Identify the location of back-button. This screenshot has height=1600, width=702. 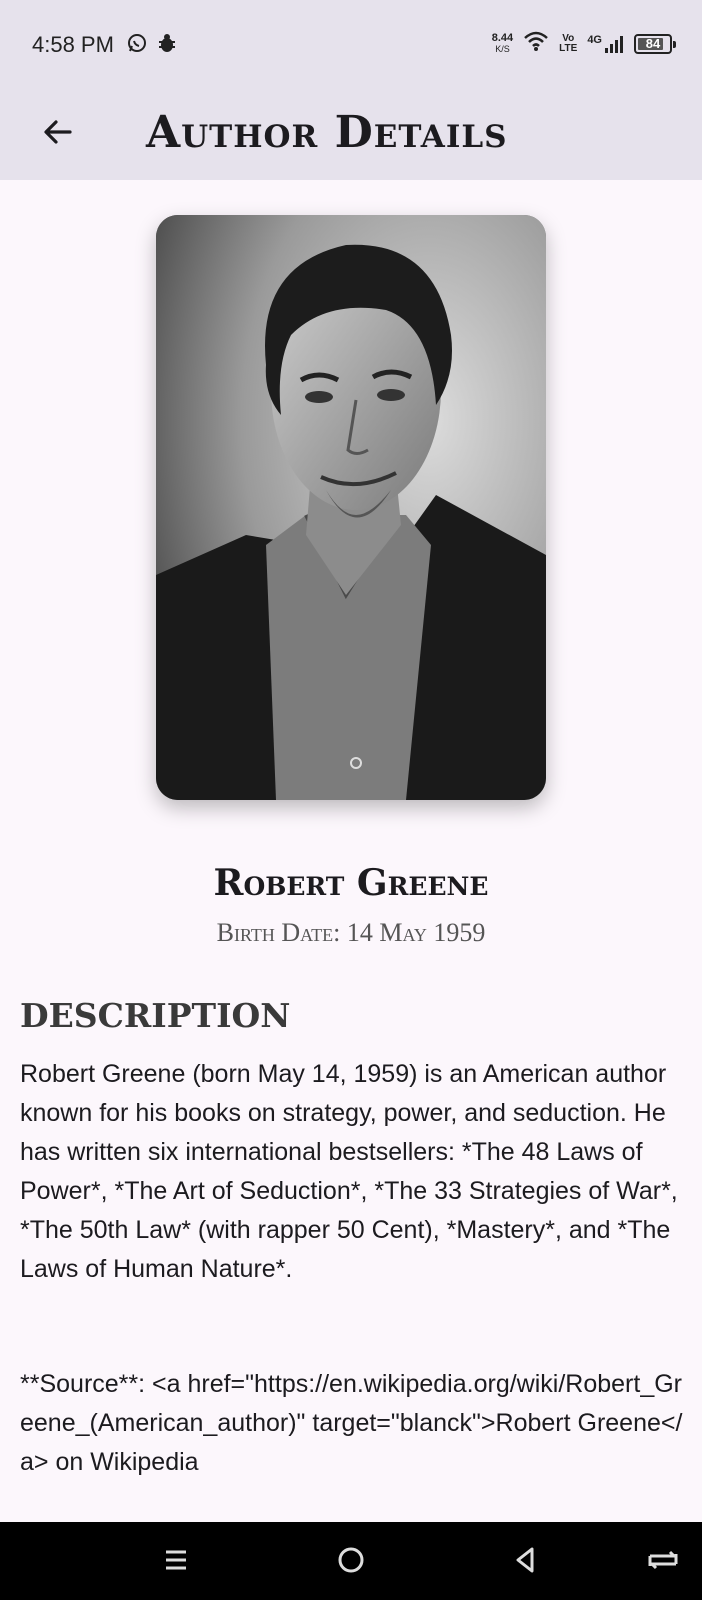
(58, 134).